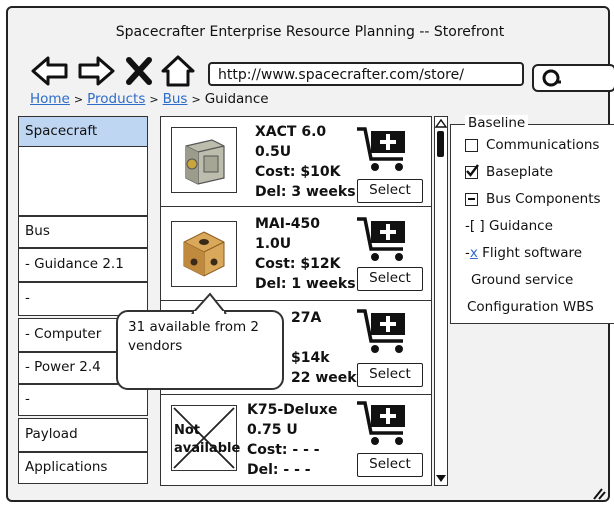 The image size is (614, 506). Describe the element at coordinates (272, 430) in the screenshot. I see `product-size: 0.75 U` at that location.